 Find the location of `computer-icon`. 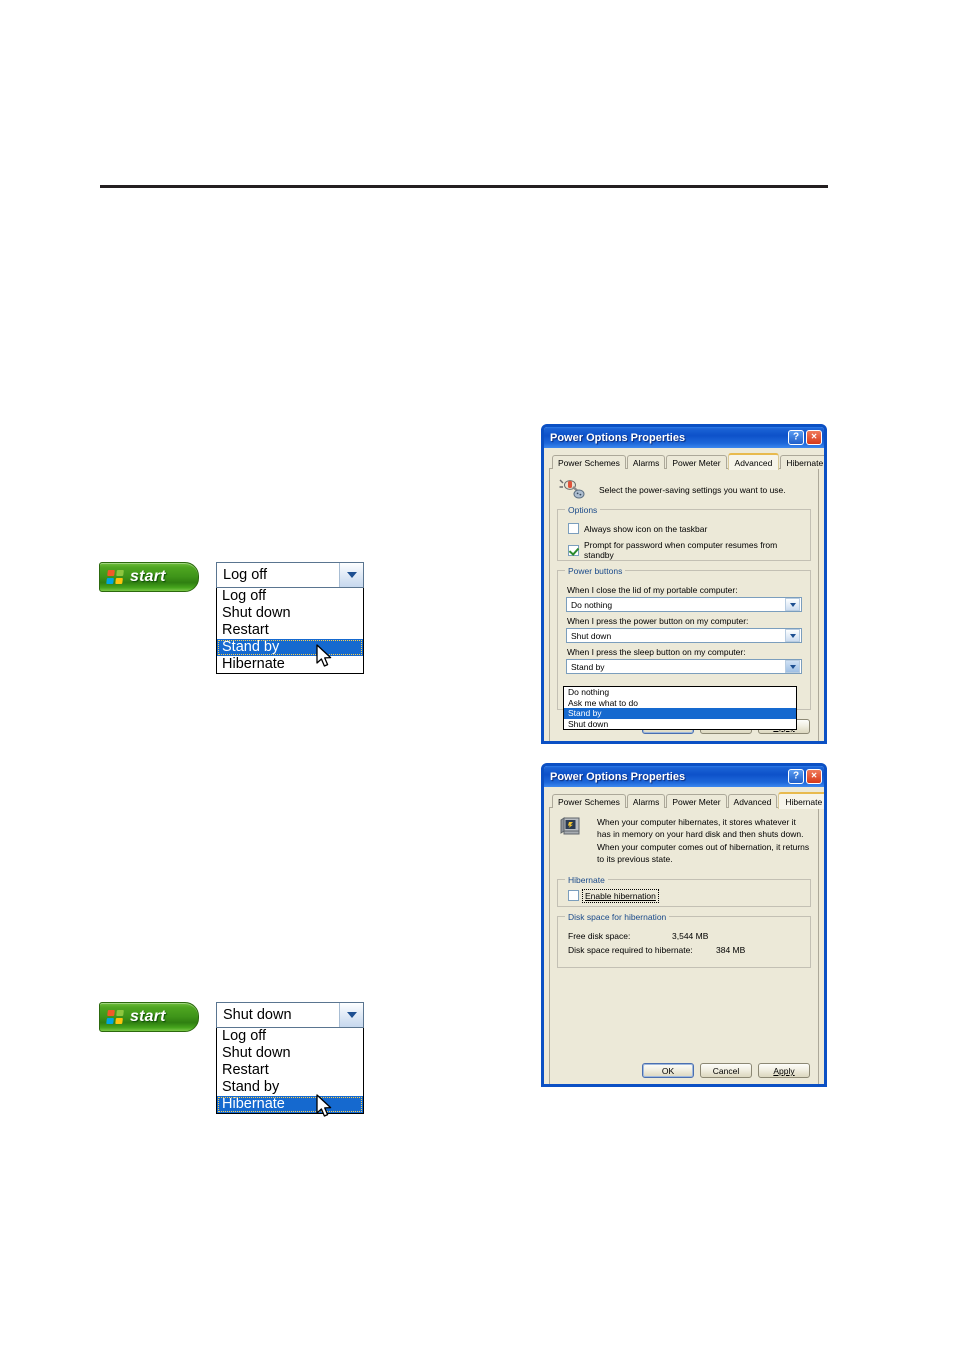

computer-icon is located at coordinates (570, 826).